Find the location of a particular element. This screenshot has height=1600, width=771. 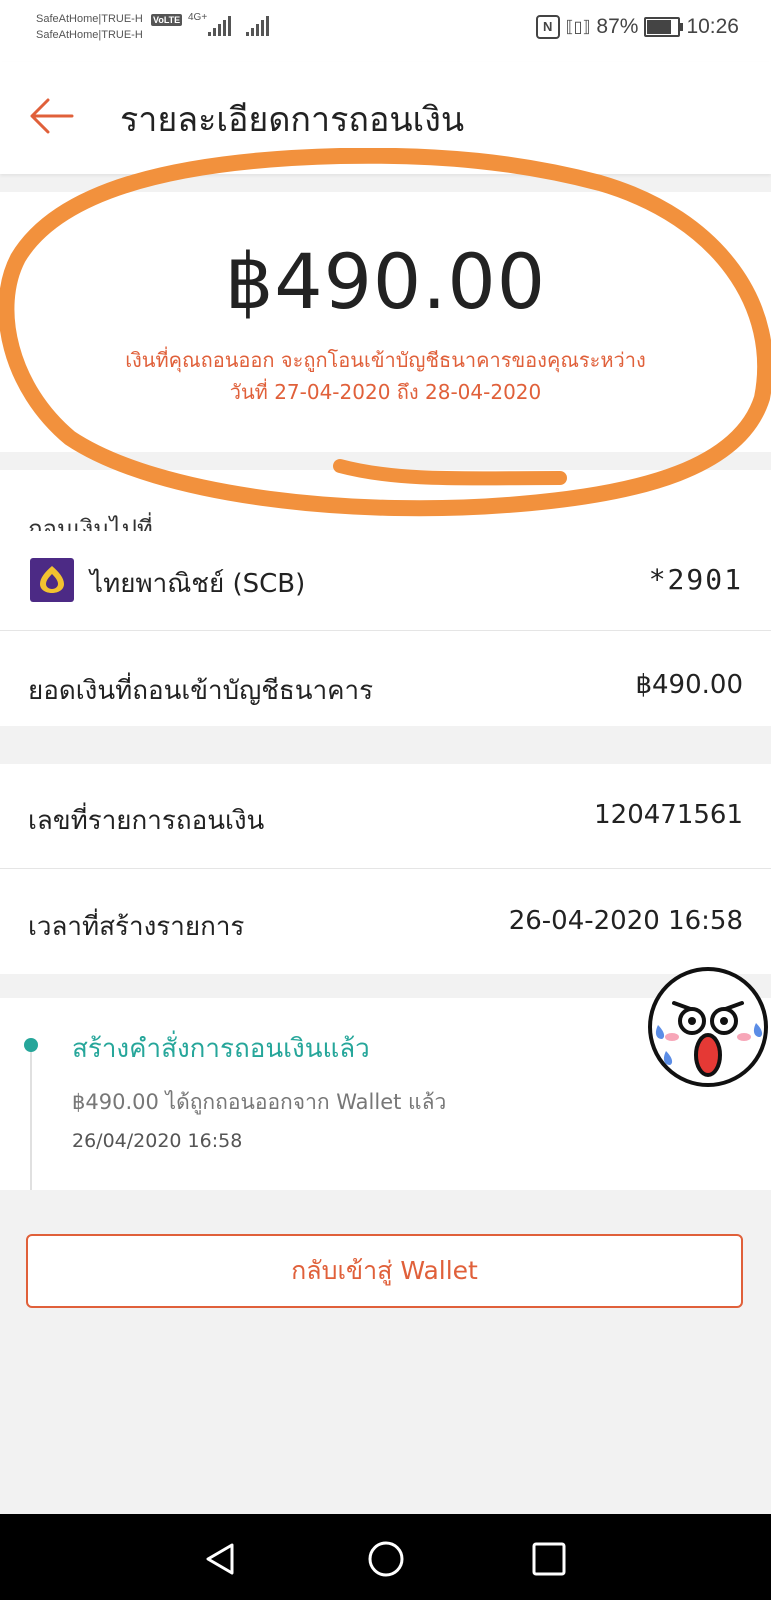

scb-bank-logo is located at coordinates (52, 580).